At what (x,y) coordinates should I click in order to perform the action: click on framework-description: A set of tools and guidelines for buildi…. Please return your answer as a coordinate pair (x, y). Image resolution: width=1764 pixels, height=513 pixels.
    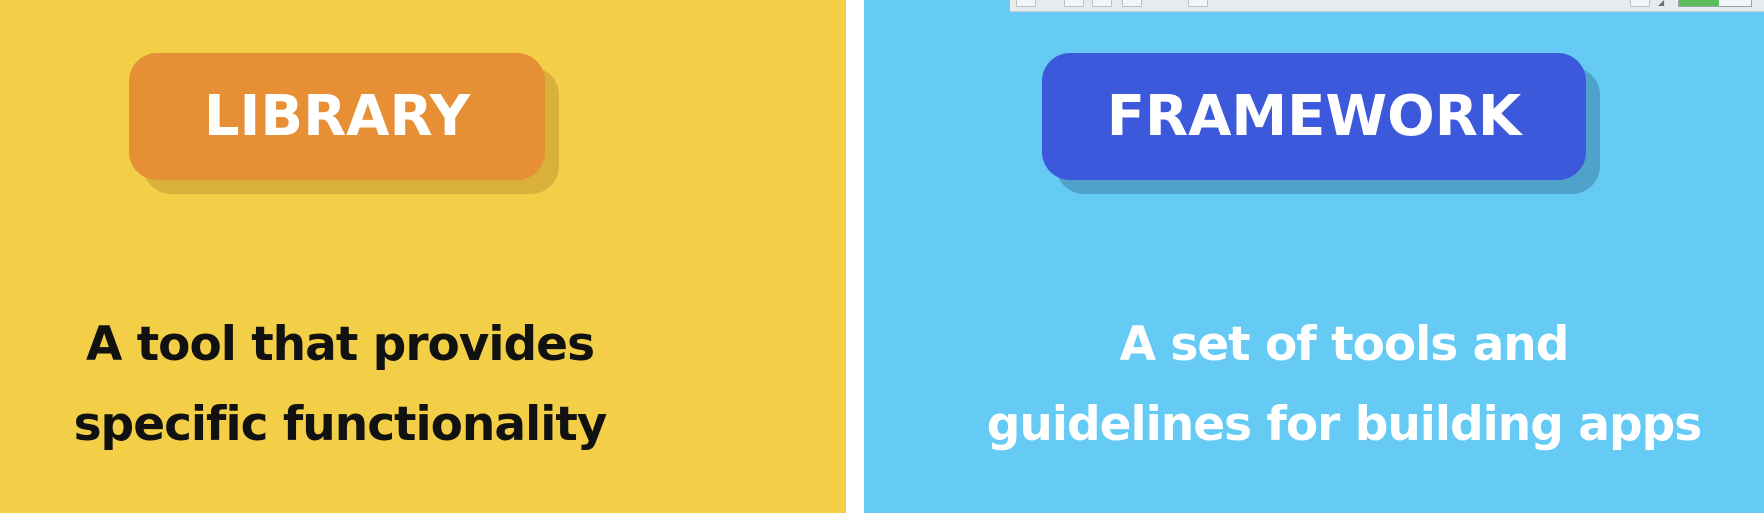
    Looking at the image, I should click on (1344, 385).